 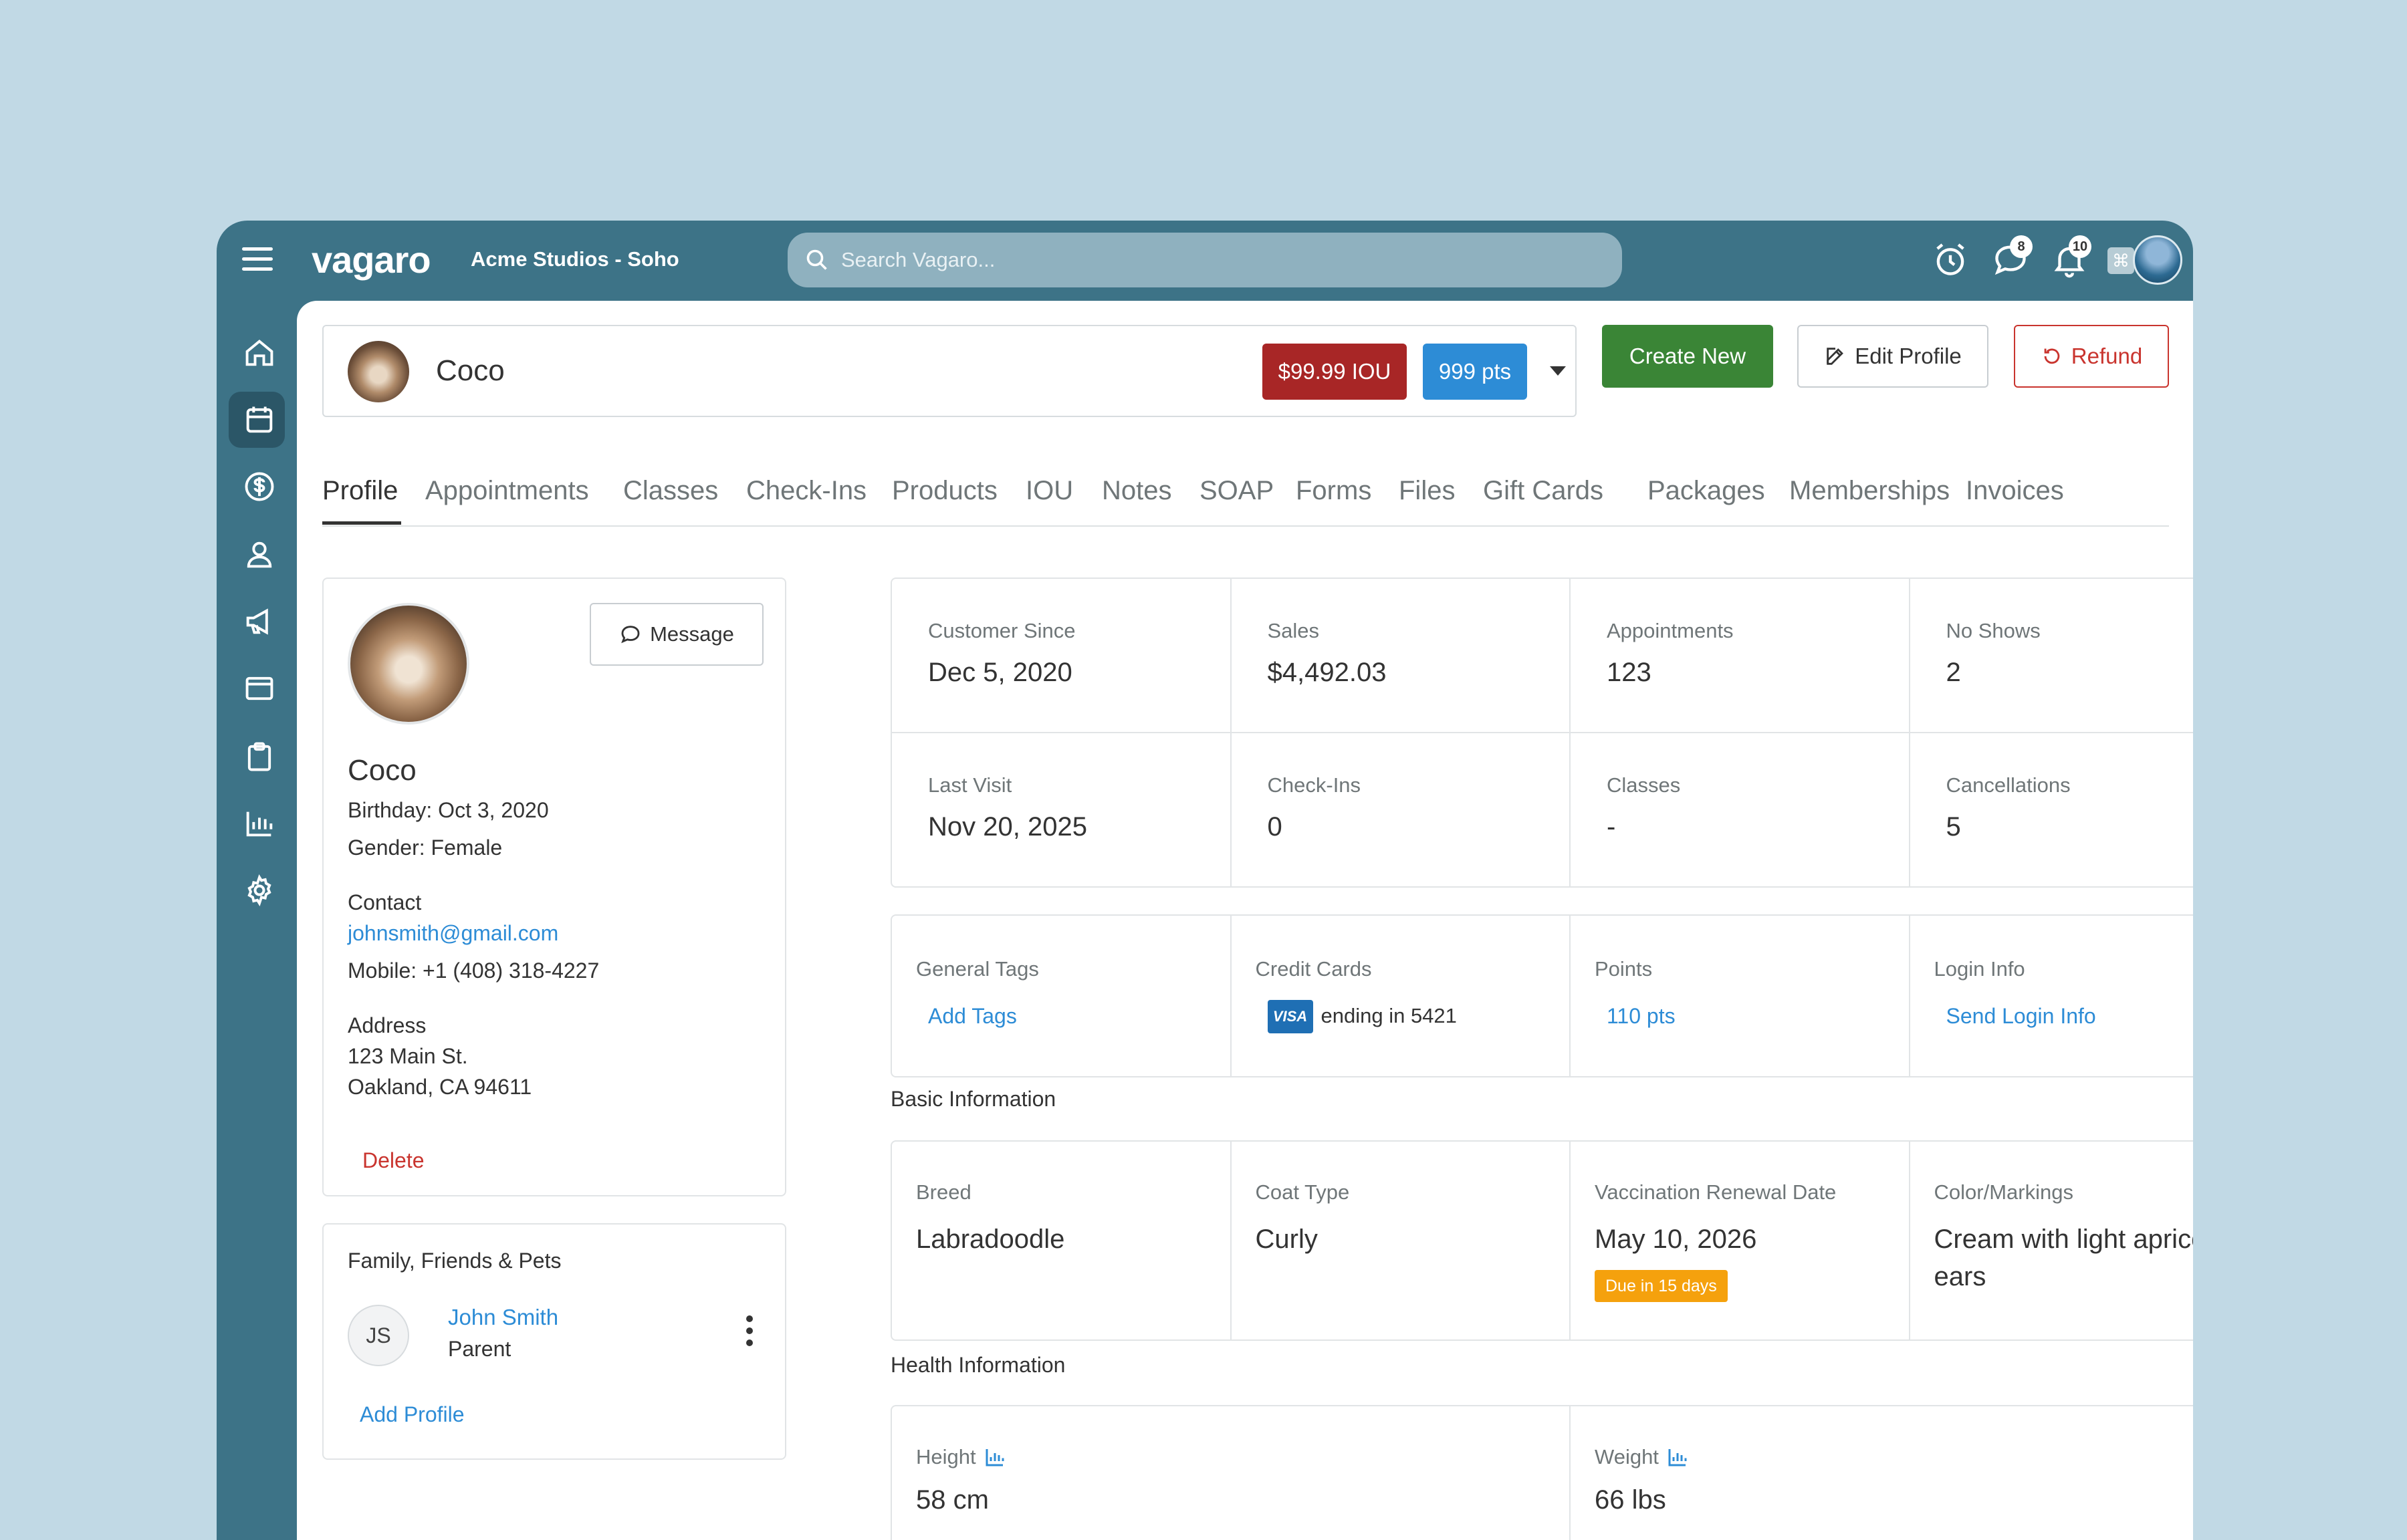 I want to click on member-name-link: John Smith, so click(x=503, y=1317).